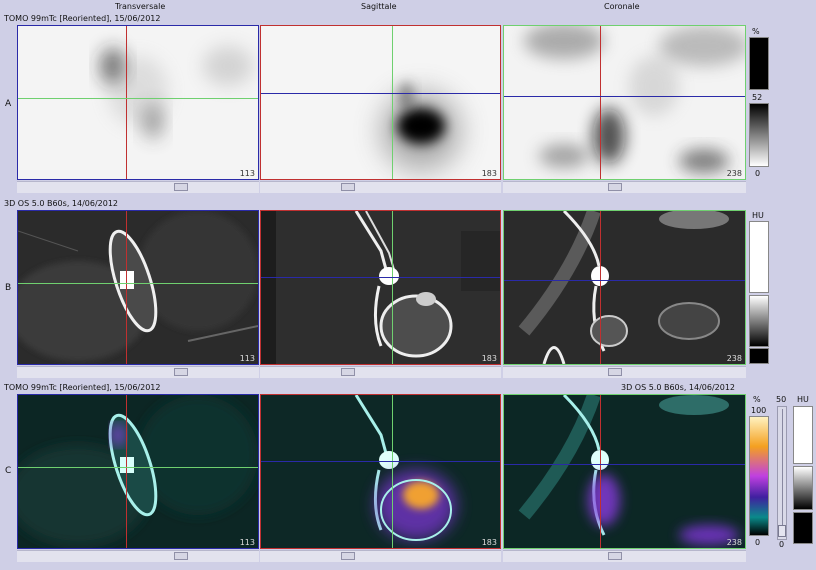 This screenshot has height=570, width=816. I want to click on scrollbar-a-transversal, so click(138, 187).